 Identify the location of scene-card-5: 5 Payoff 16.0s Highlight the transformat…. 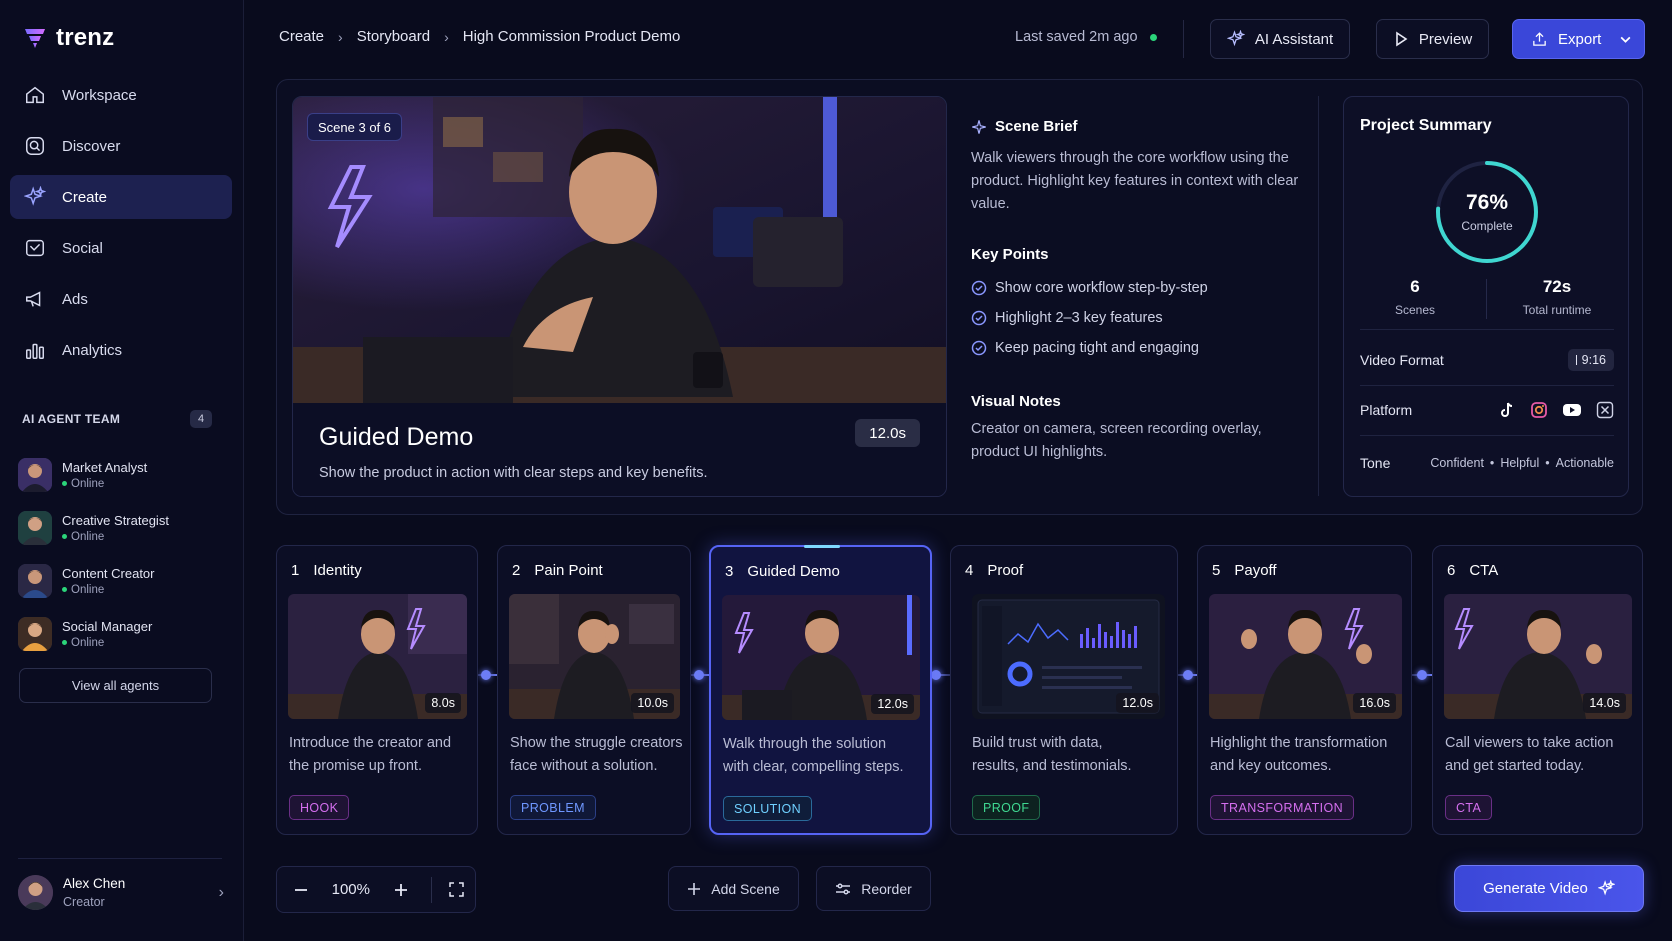
(1304, 690).